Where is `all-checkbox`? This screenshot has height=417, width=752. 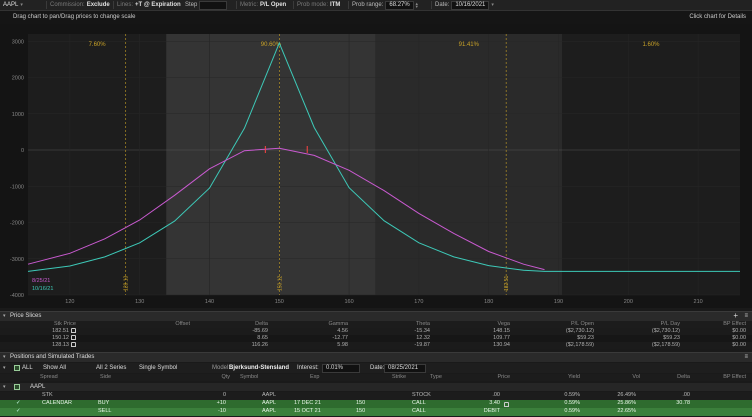
all-checkbox is located at coordinates (17, 368).